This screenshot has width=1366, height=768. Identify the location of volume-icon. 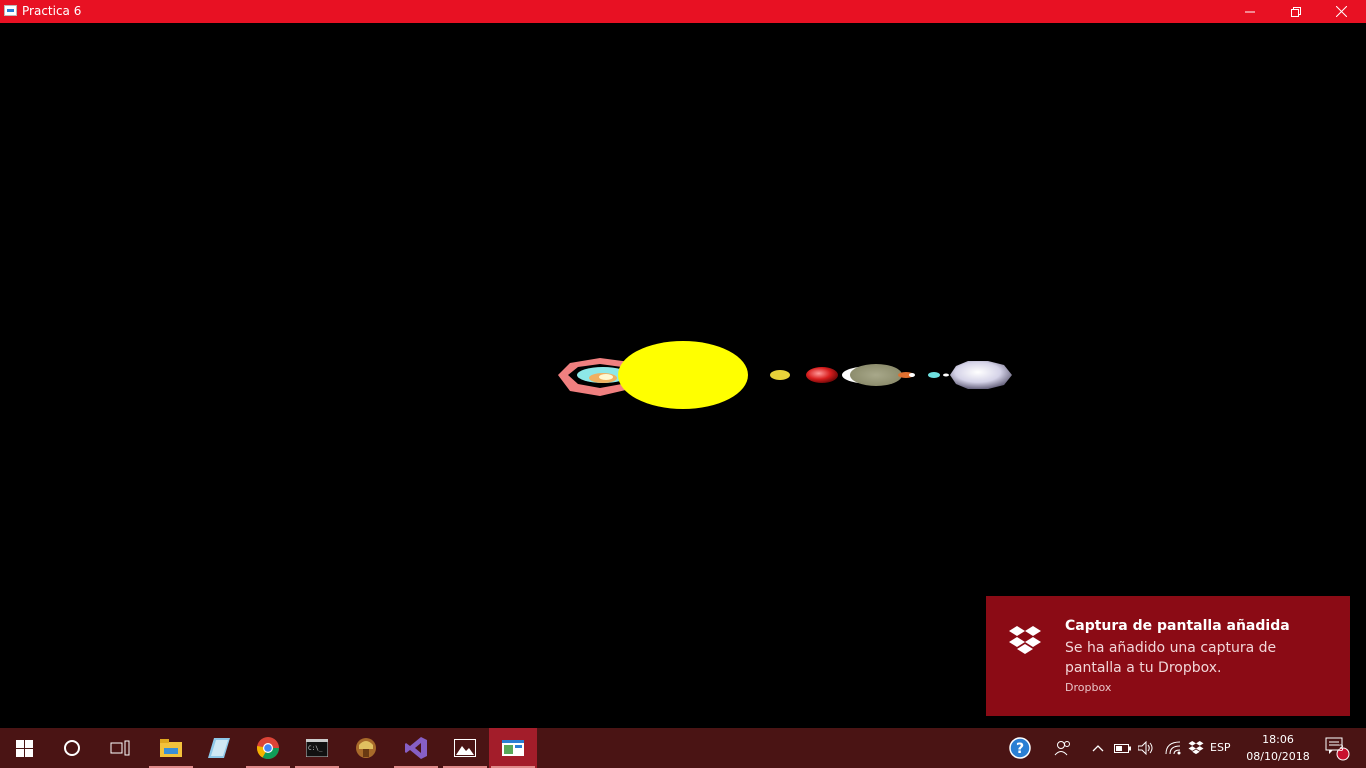
(1145, 748).